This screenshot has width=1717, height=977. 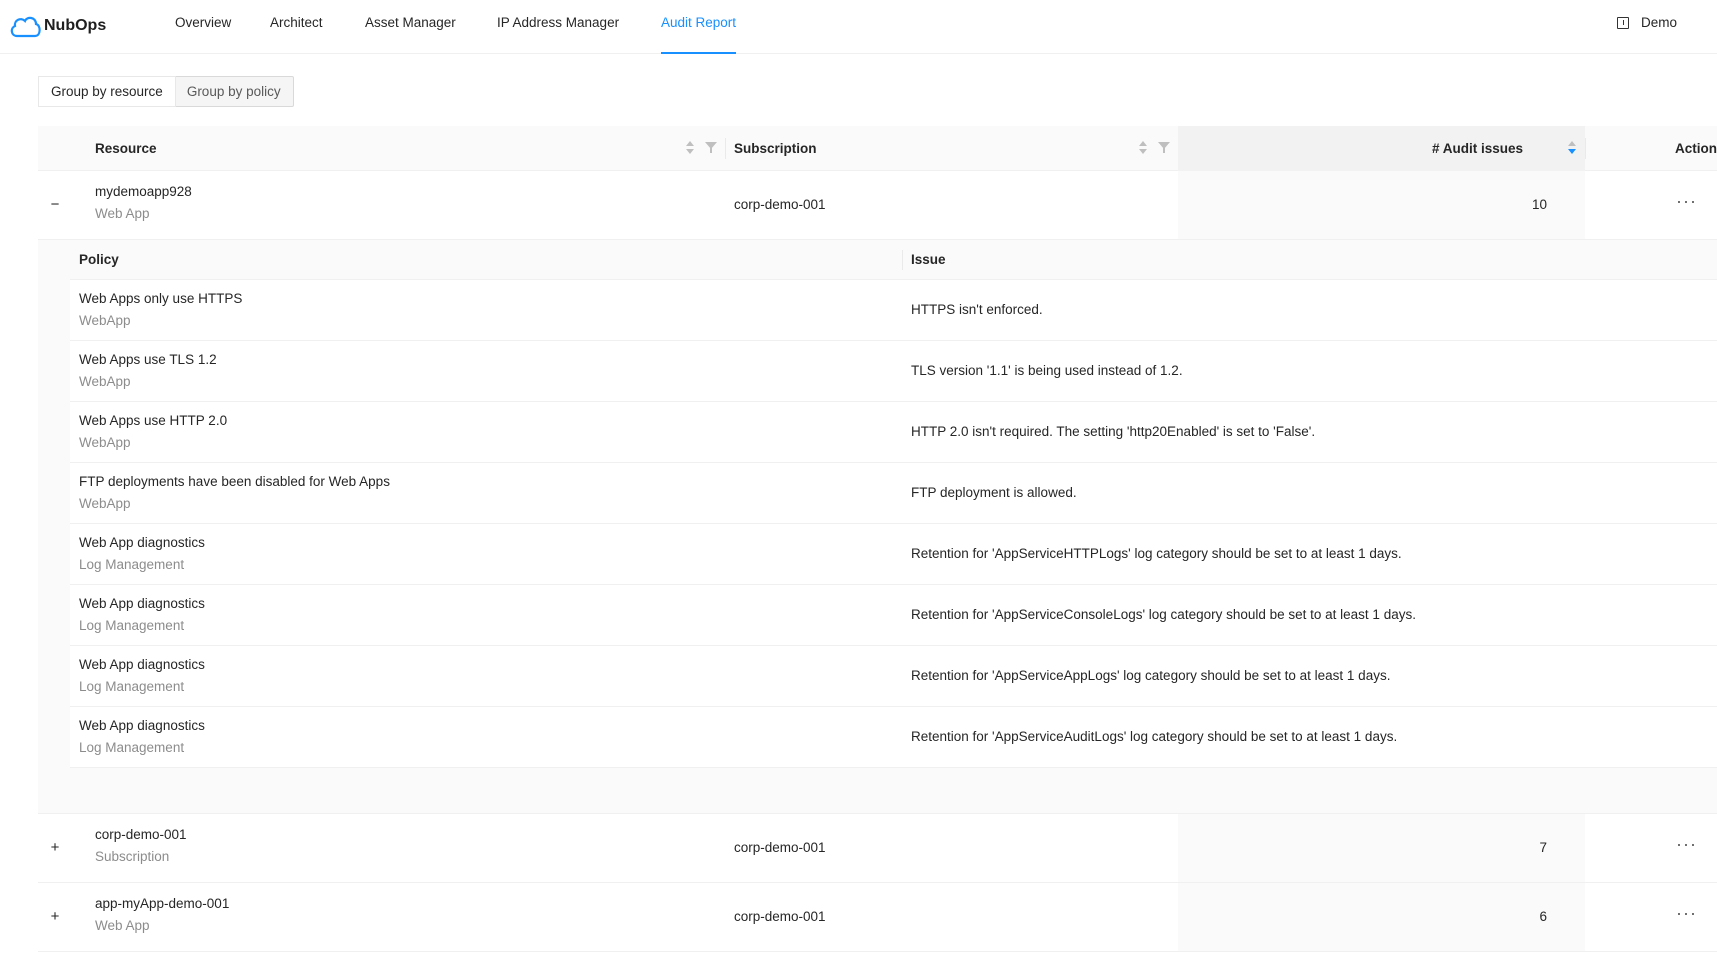 I want to click on header-action: Action, so click(x=1696, y=148).